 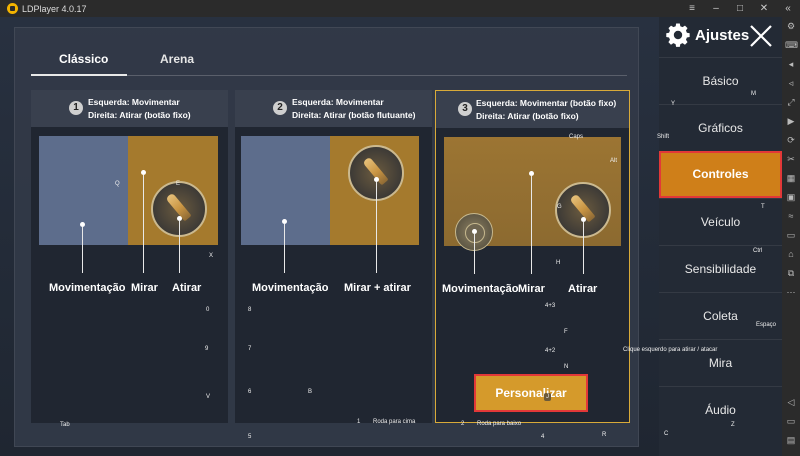 I want to click on maximize-icon: □, so click(x=740, y=9).